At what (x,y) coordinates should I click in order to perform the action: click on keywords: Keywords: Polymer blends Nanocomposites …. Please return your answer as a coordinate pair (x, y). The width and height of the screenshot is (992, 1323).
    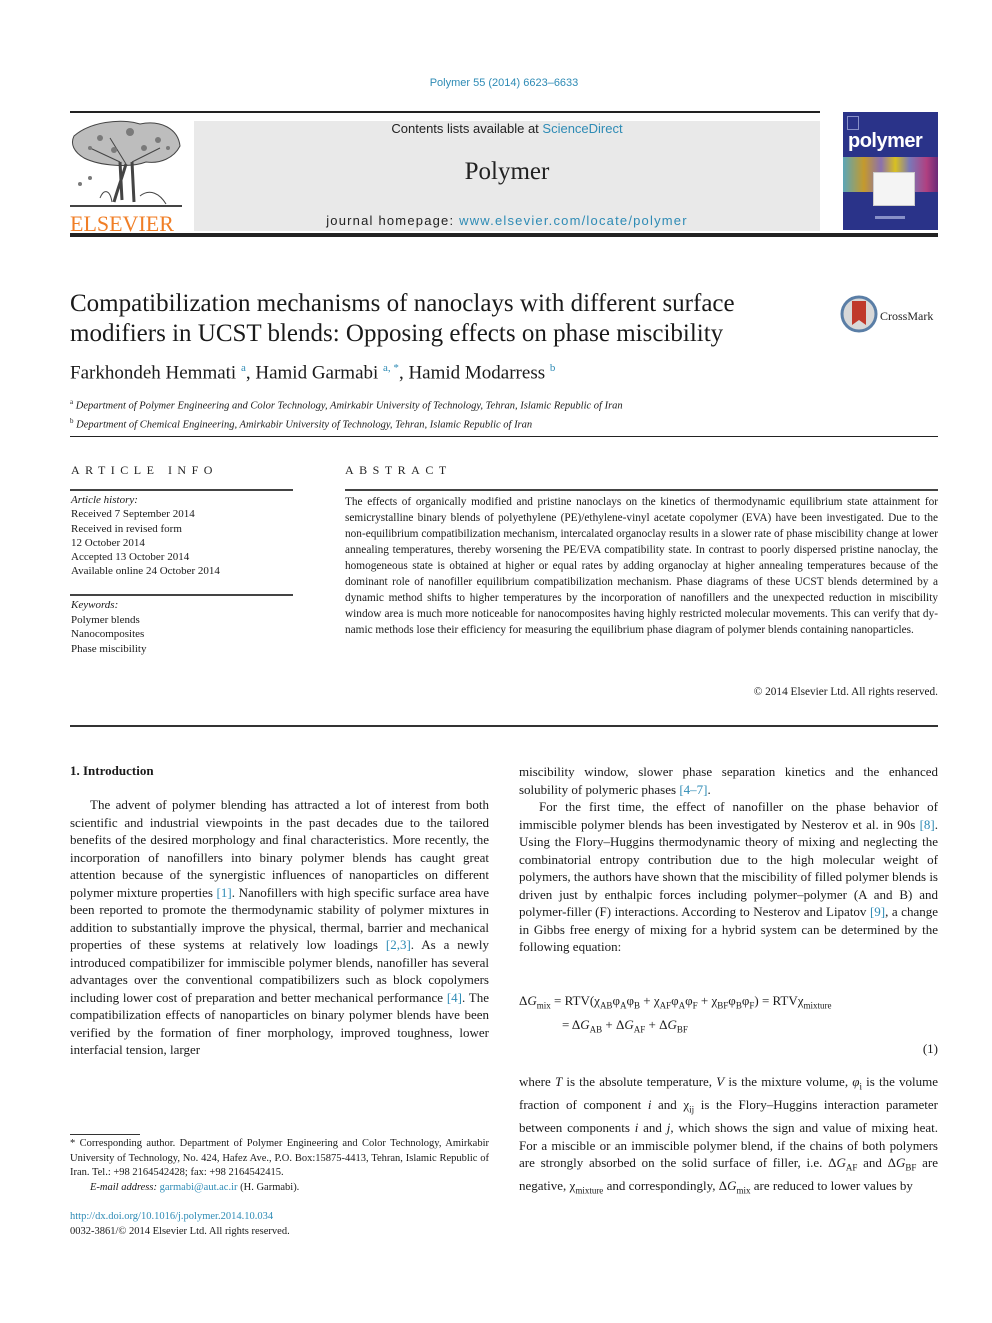
    Looking at the image, I should click on (108, 627).